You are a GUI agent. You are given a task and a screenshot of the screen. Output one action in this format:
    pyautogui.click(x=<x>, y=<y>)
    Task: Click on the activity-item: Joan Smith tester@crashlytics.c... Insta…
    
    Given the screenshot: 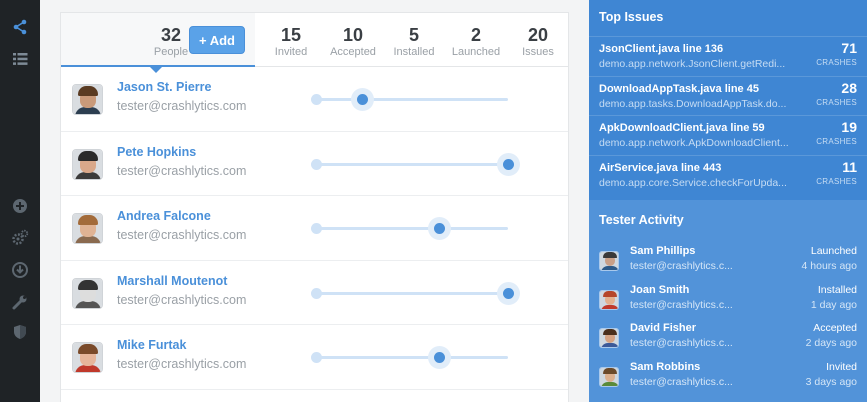 What is the action you would take?
    pyautogui.click(x=728, y=301)
    